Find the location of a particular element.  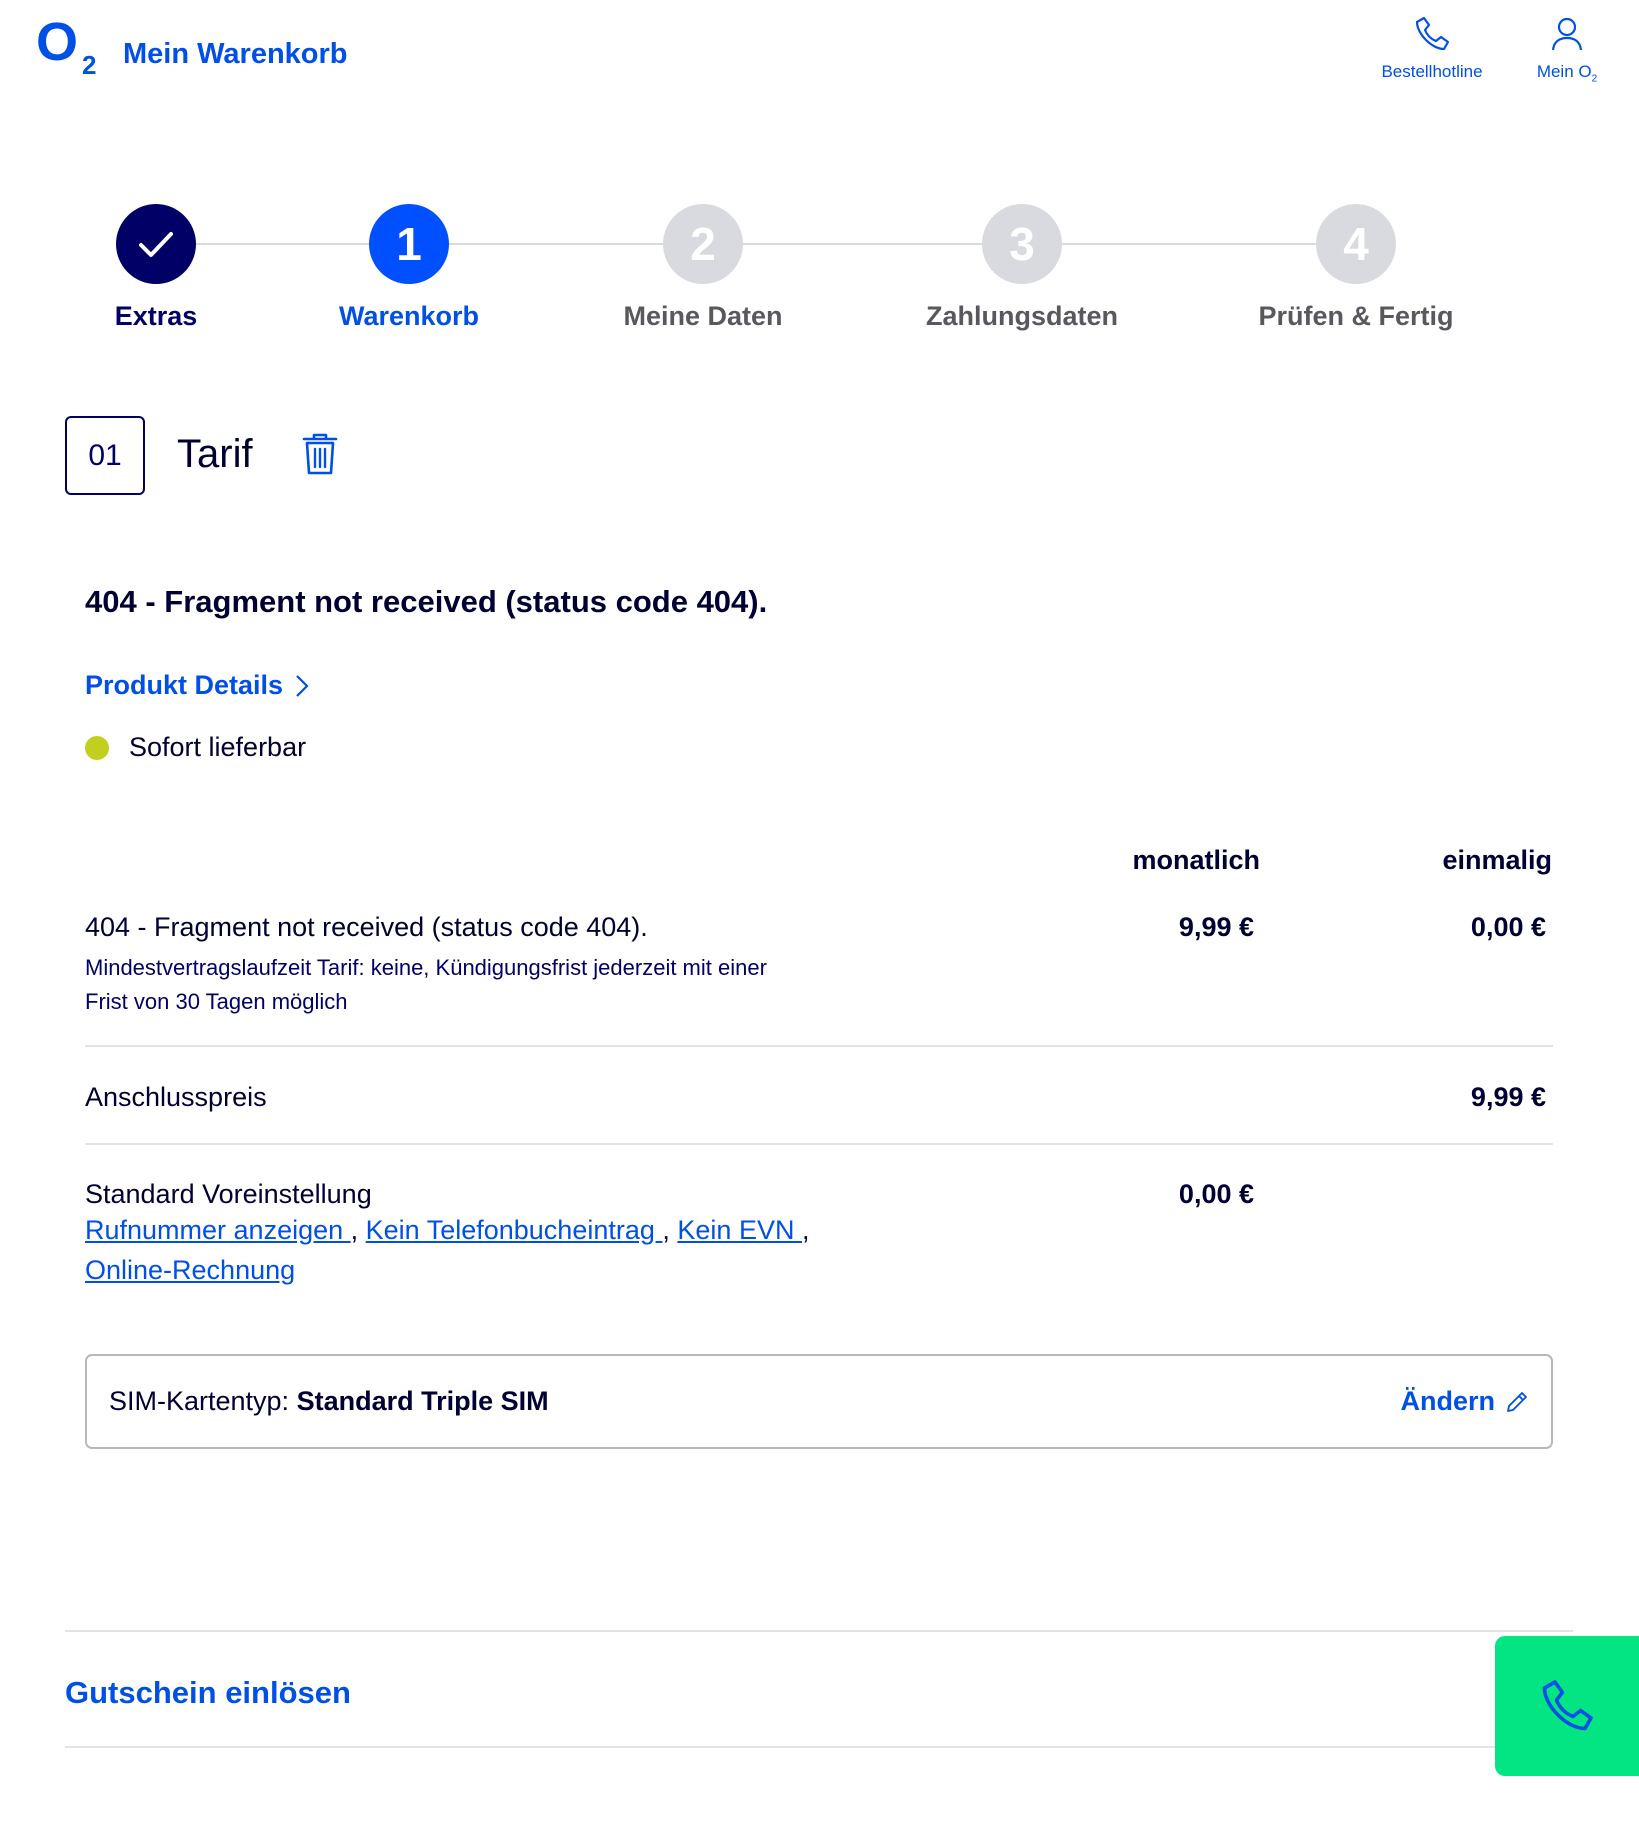

logo-sub: 2 is located at coordinates (89, 64).